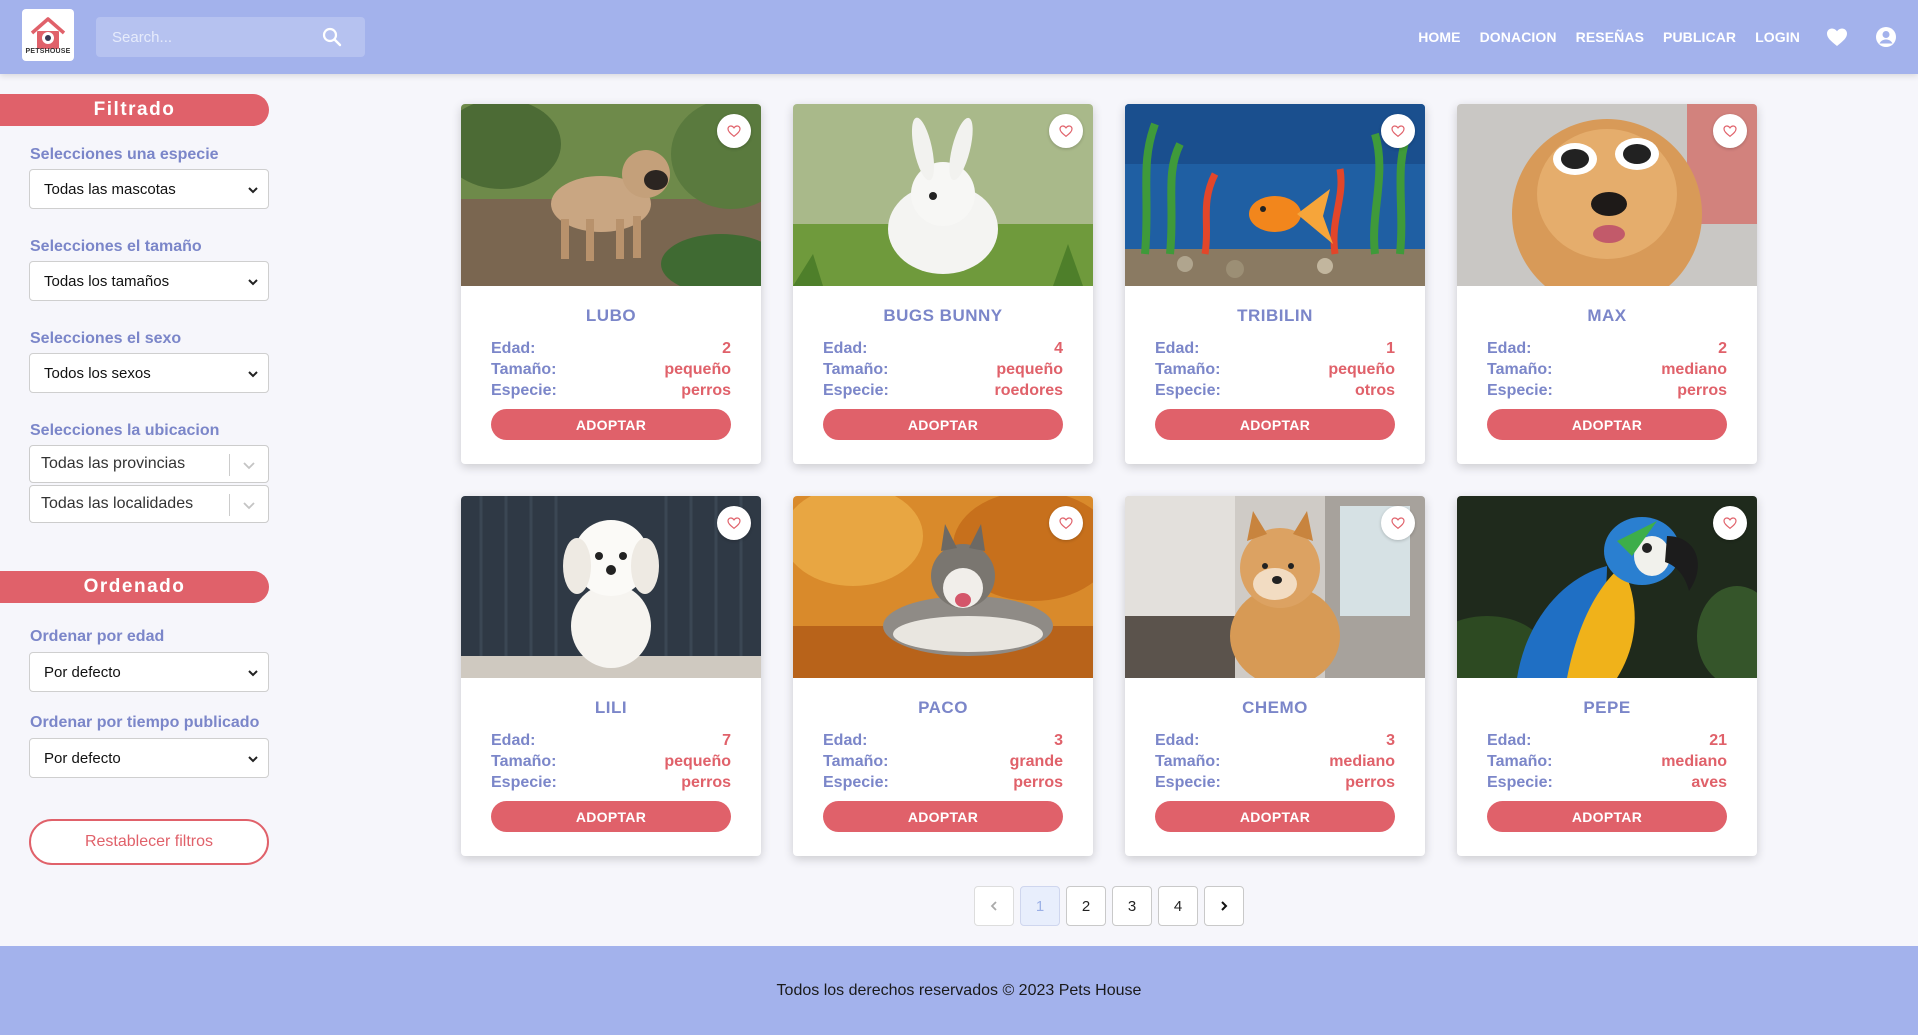 The image size is (1918, 1035). I want to click on pet-size-row: Tamaño: grande, so click(943, 763).